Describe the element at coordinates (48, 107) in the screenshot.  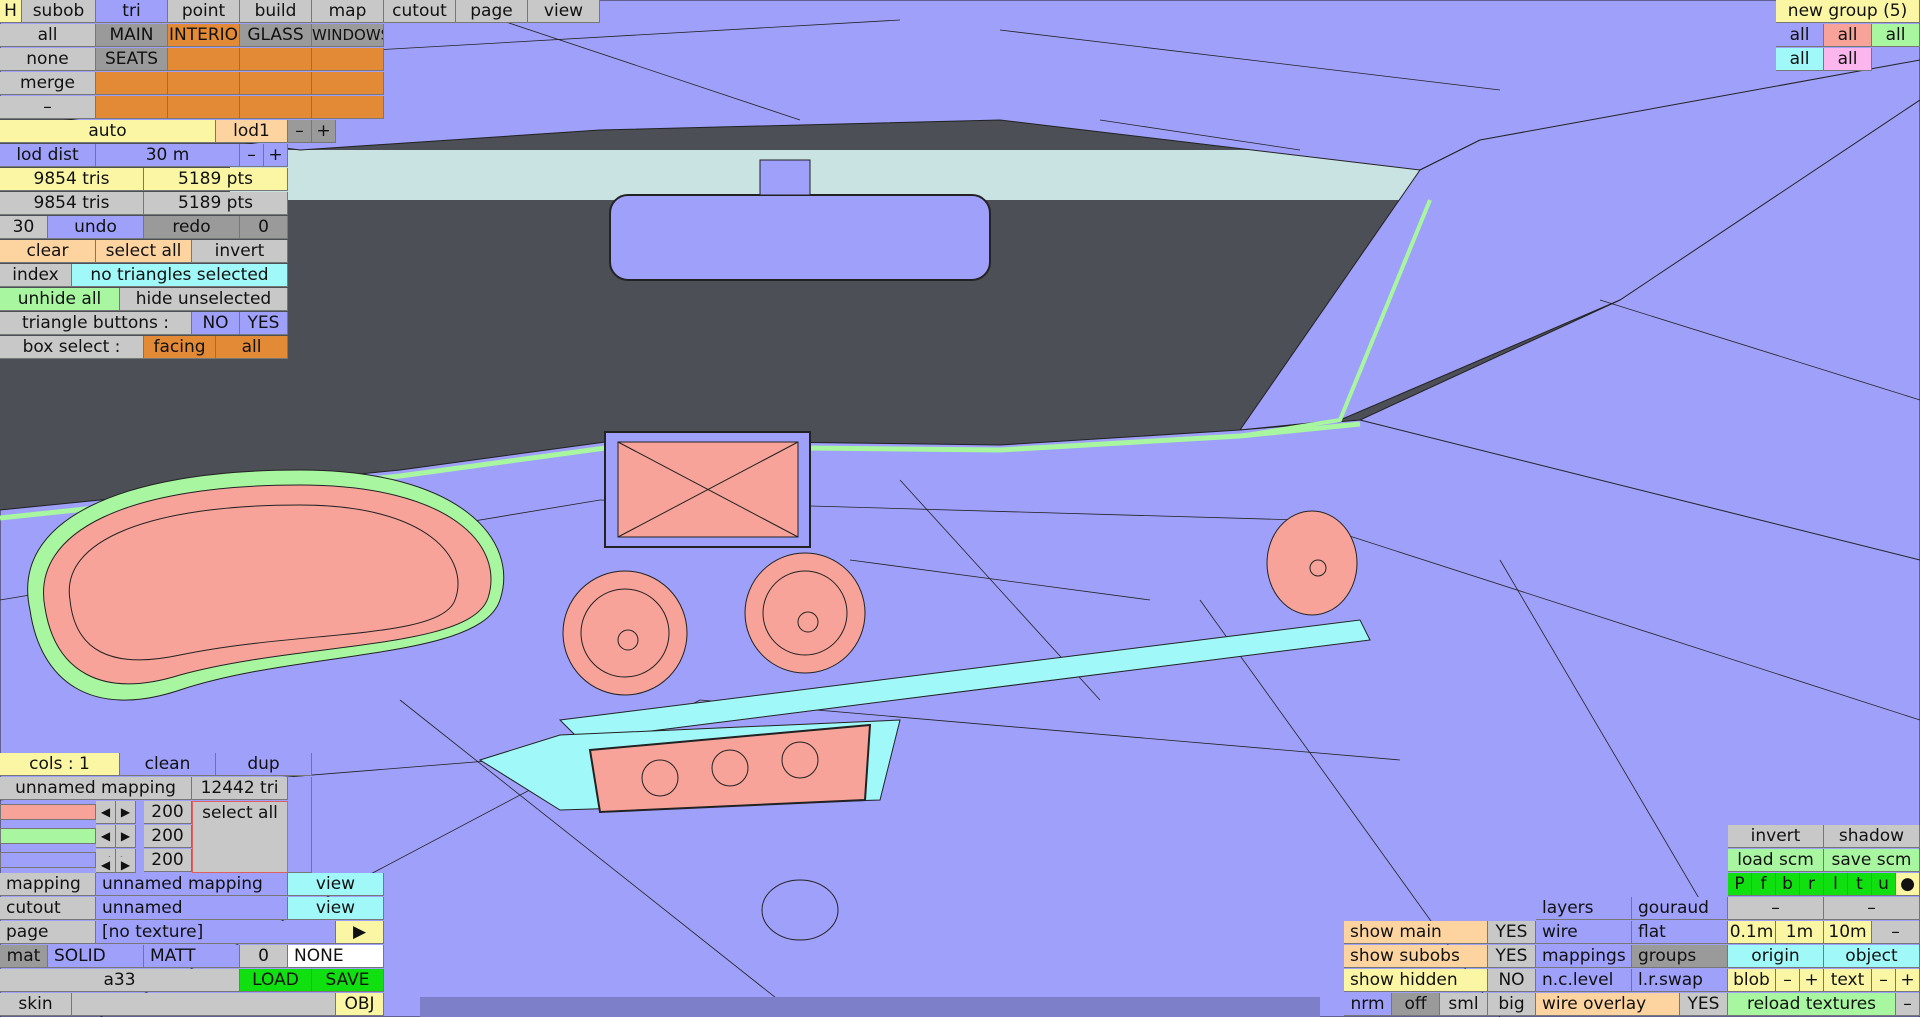
I see `minus-button: –` at that location.